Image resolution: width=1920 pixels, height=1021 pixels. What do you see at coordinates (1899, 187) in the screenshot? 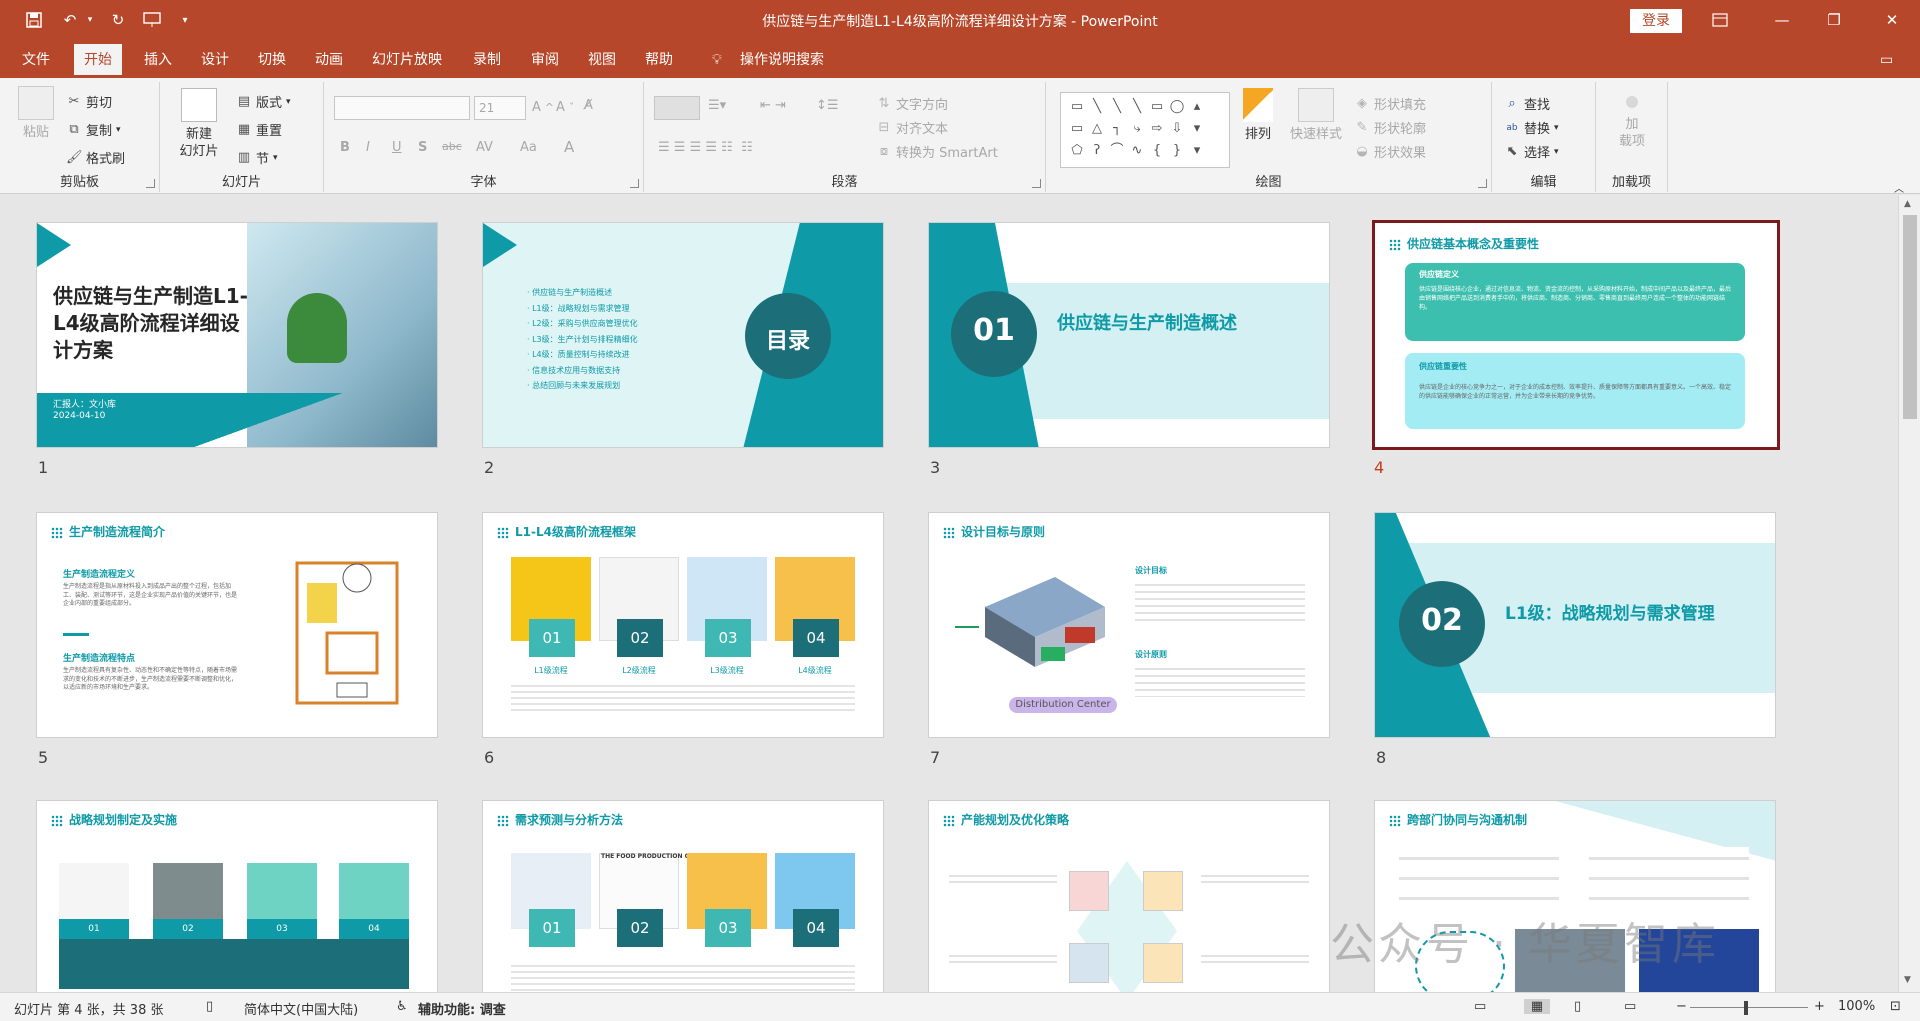
I see `collapse-ribbon-icon: ︿` at bounding box center [1899, 187].